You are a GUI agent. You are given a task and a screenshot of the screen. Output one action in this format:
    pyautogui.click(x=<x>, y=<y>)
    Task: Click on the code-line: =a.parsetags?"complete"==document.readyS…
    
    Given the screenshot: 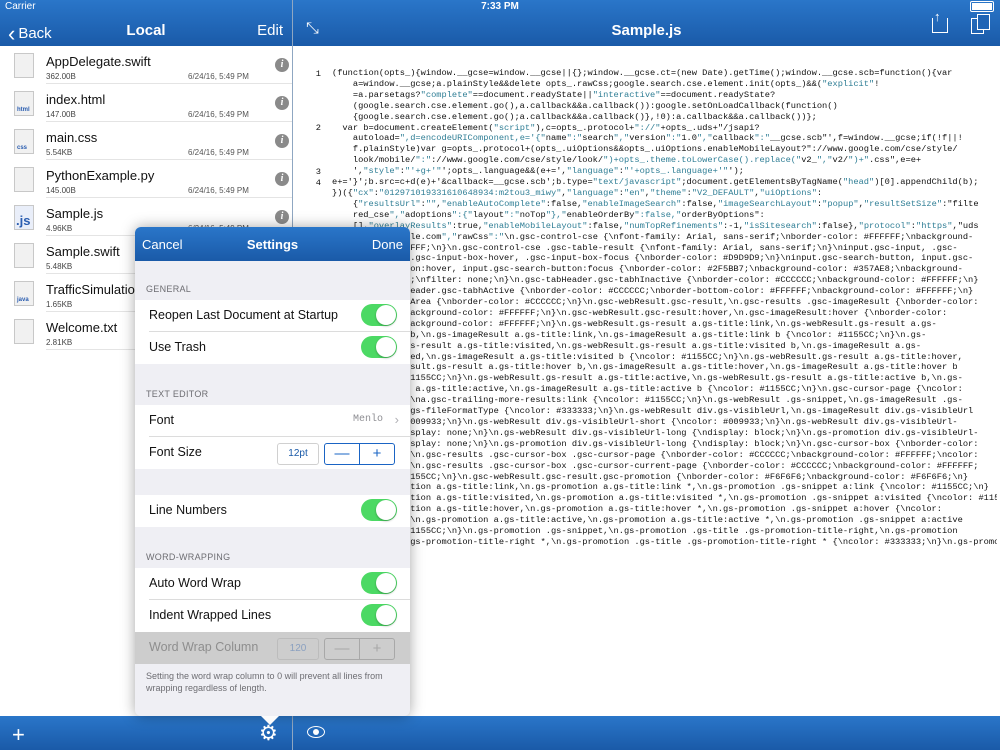 What is the action you would take?
    pyautogui.click(x=554, y=94)
    